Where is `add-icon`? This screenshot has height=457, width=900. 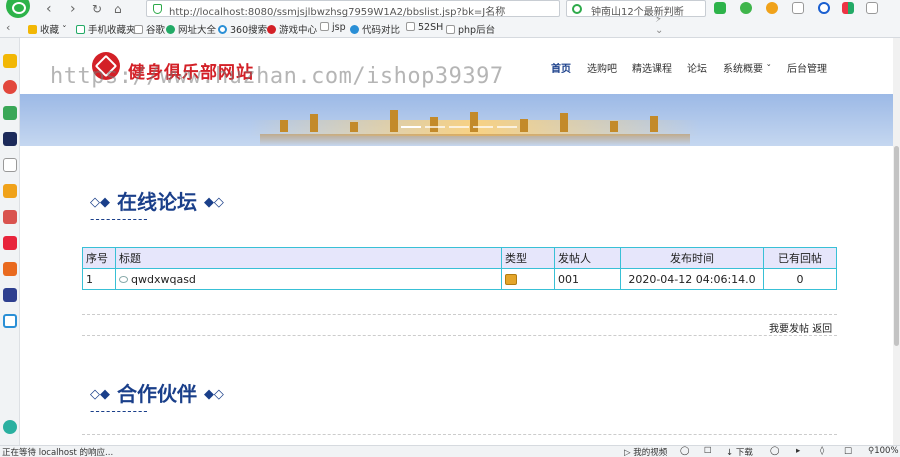 add-icon is located at coordinates (10, 427).